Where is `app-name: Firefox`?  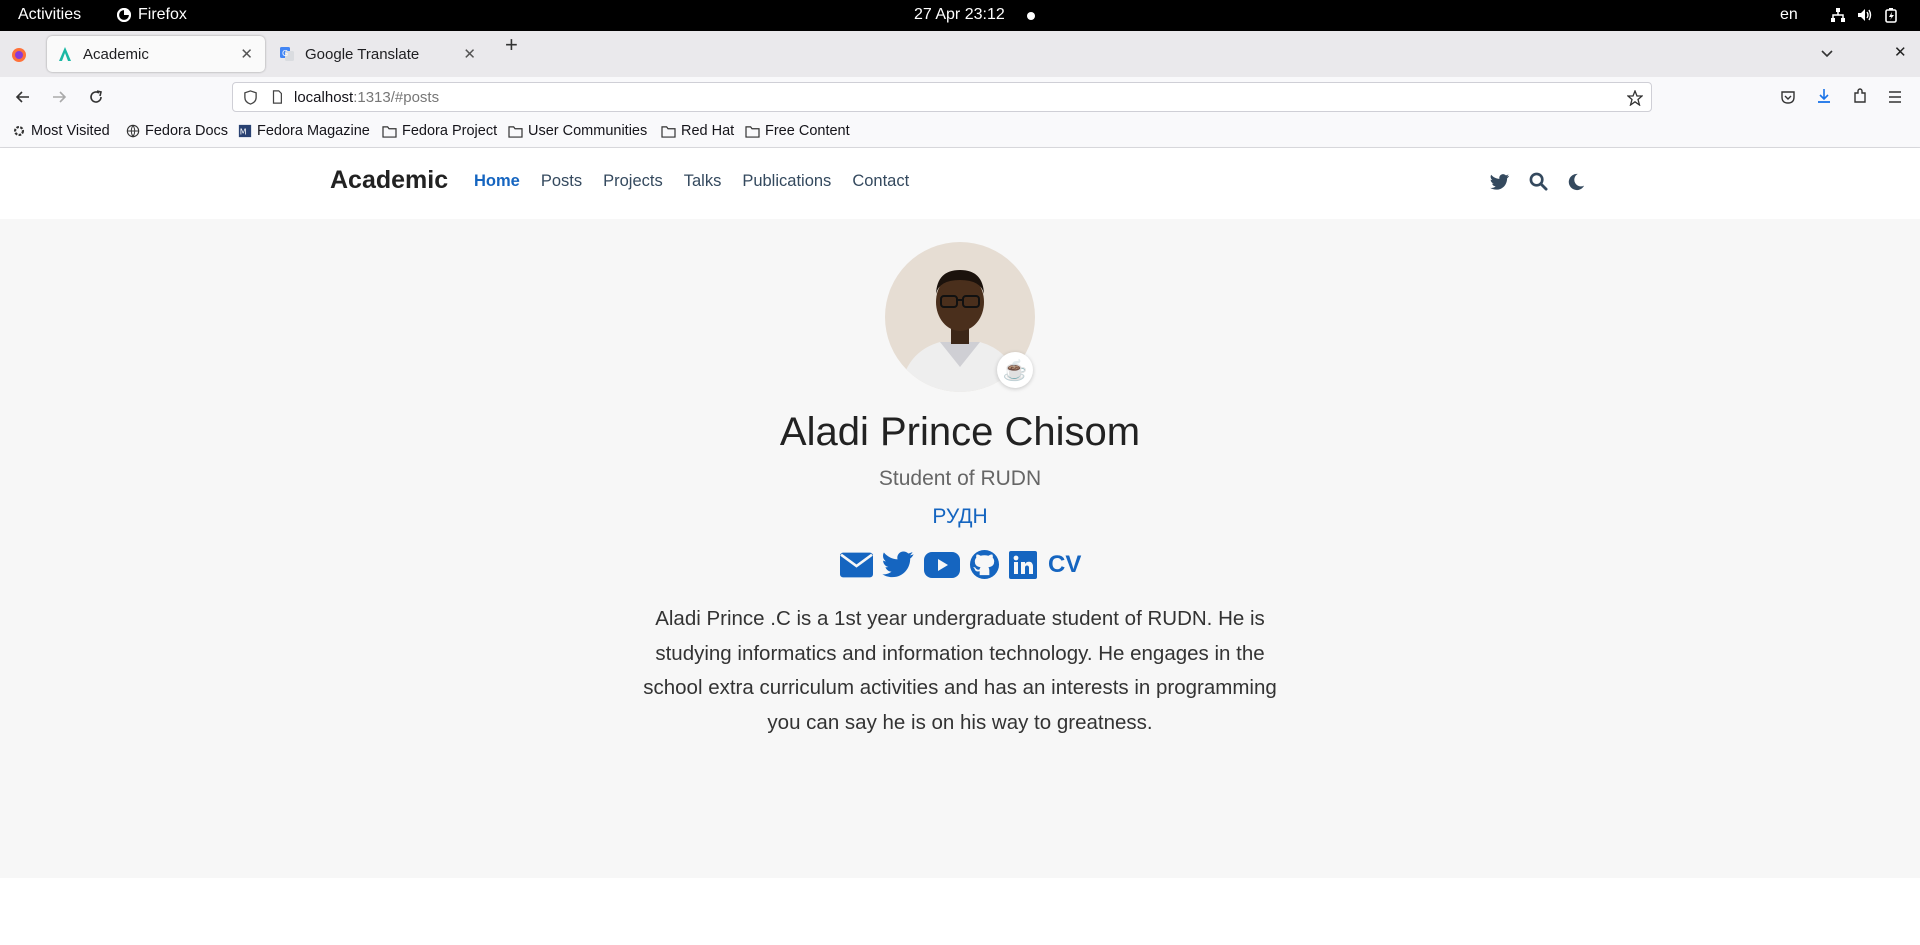 app-name: Firefox is located at coordinates (162, 14).